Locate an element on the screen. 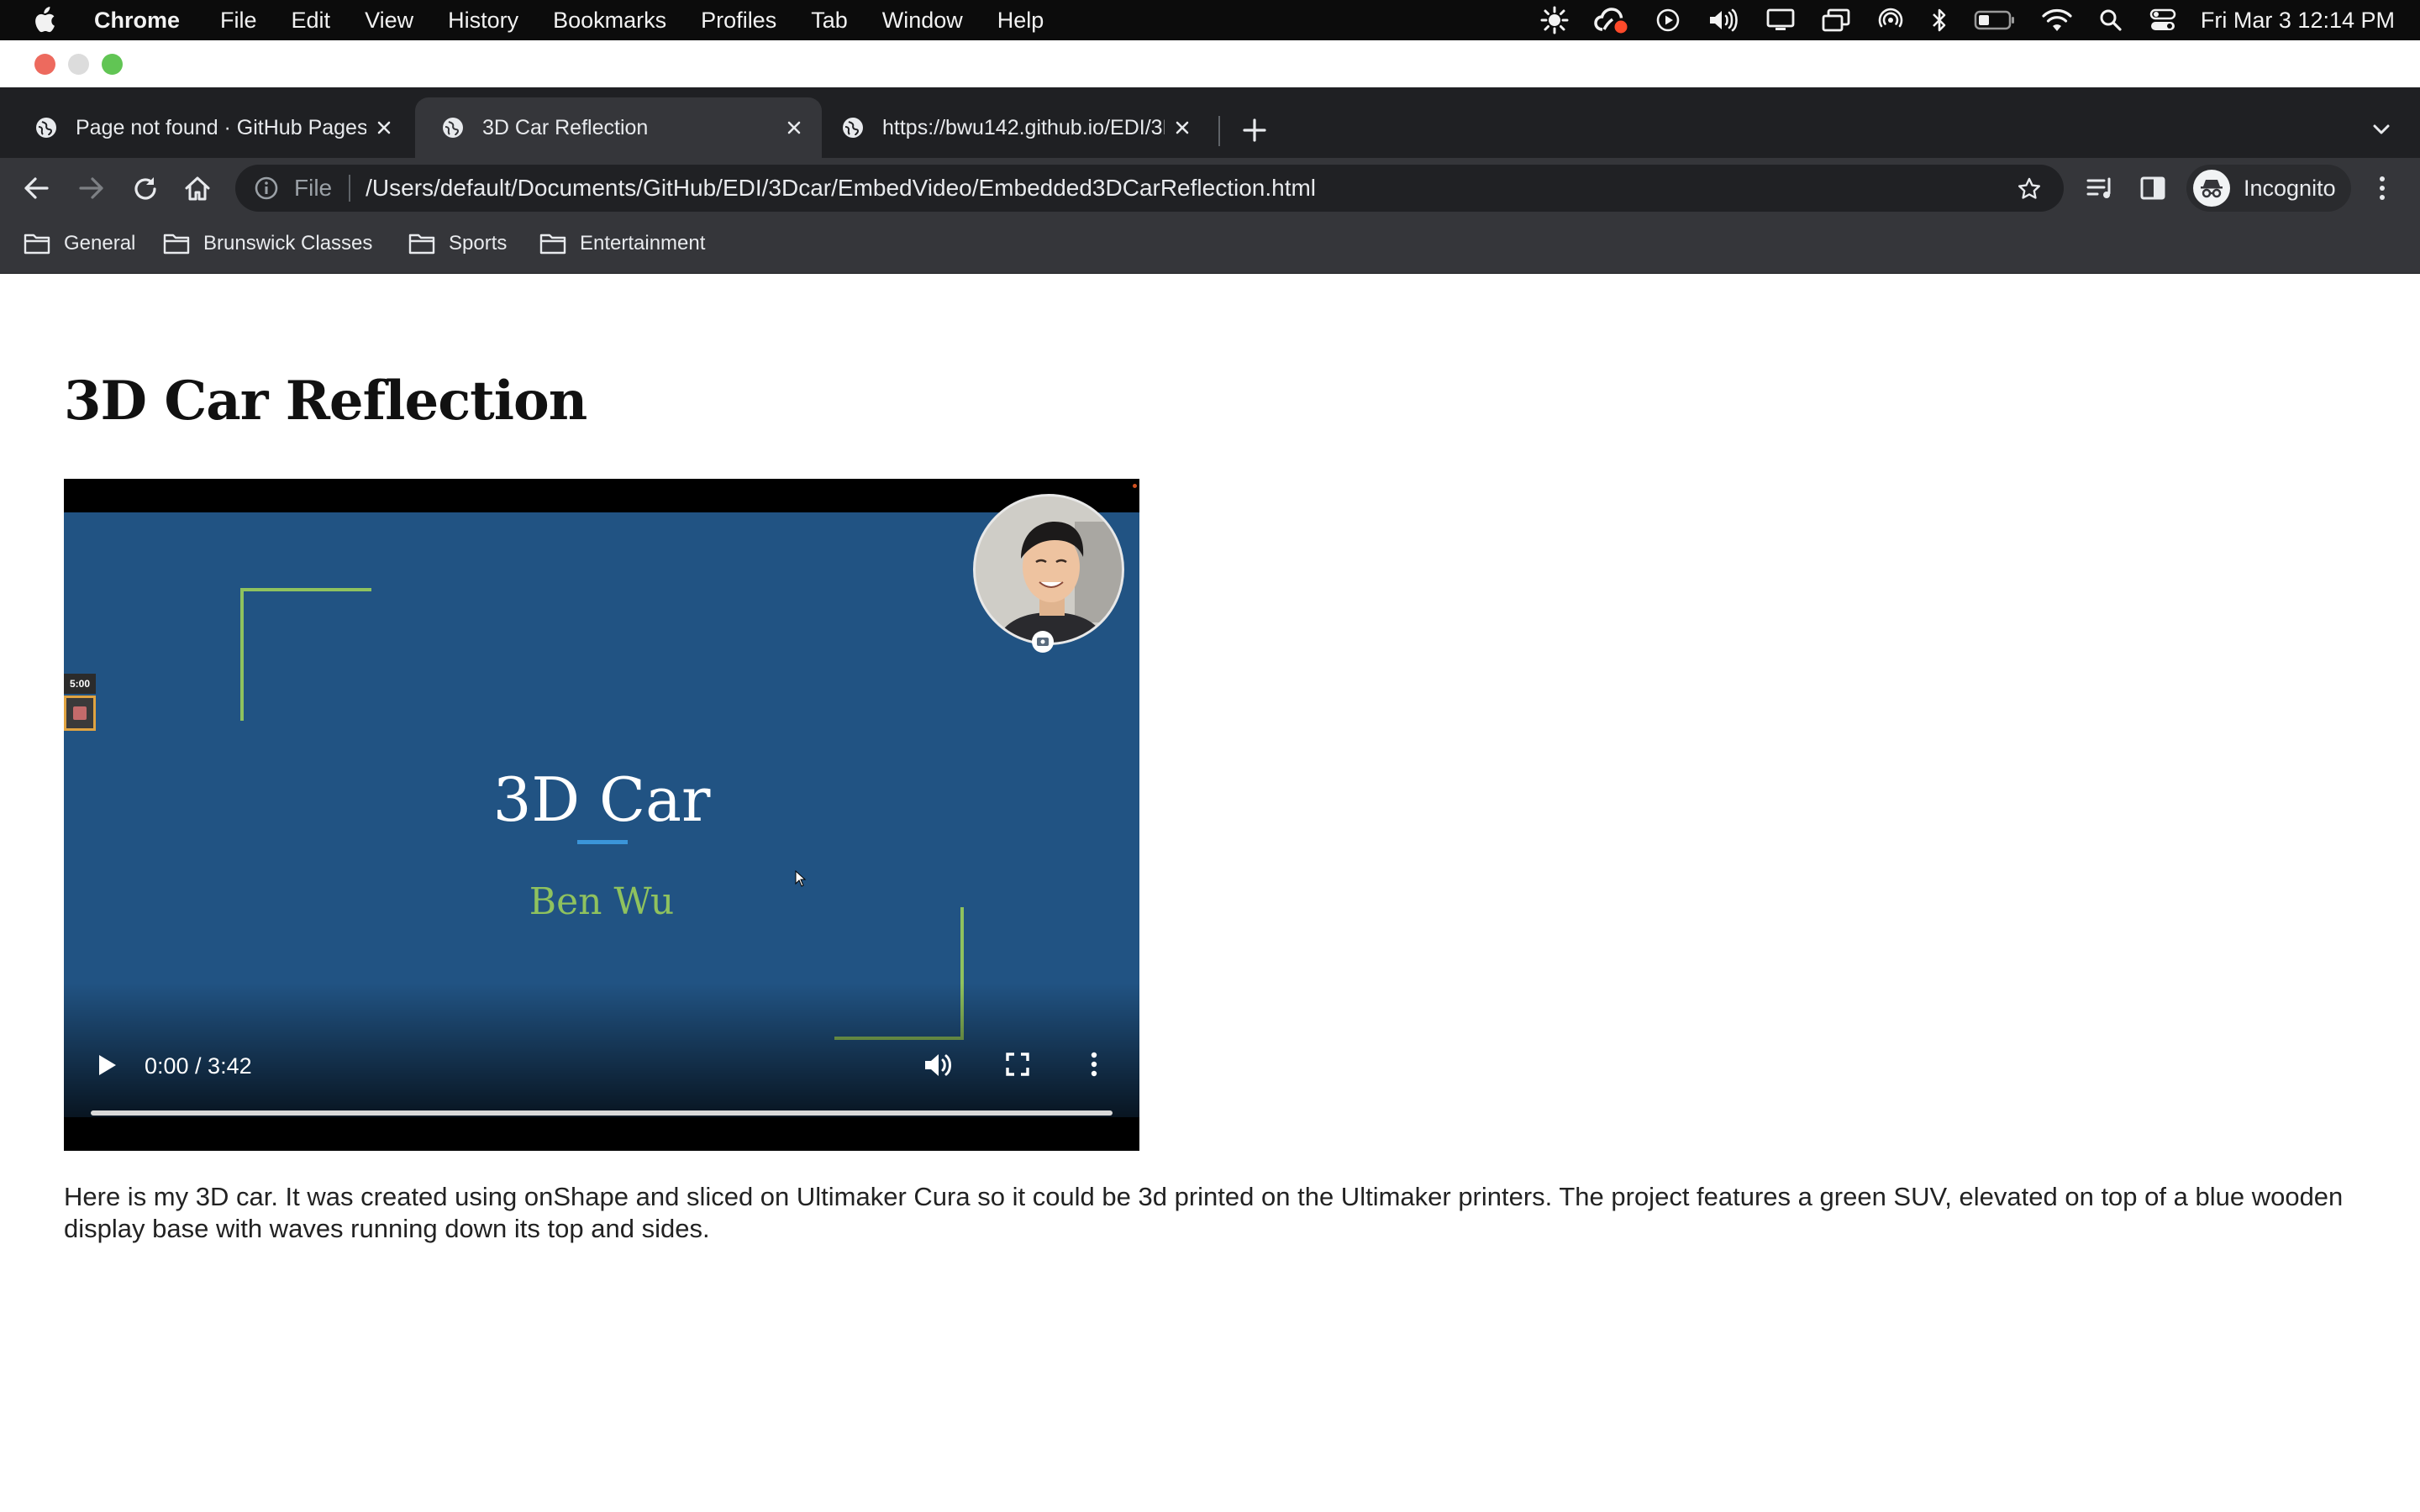 This screenshot has width=2420, height=1512. tab-github-url: https://bwu142.github.io/EDI/3D is located at coordinates (1013, 127).